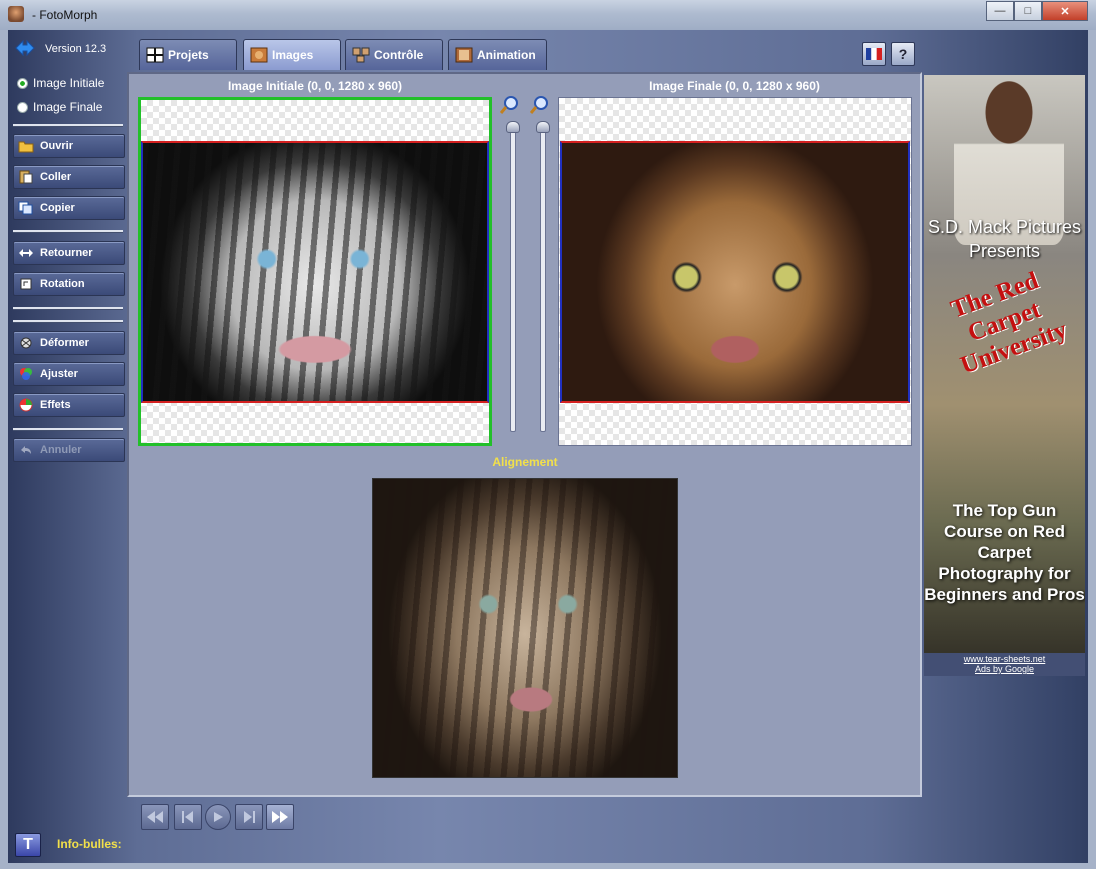  Describe the element at coordinates (22, 107) in the screenshot. I see `radio-unselected-icon` at that location.